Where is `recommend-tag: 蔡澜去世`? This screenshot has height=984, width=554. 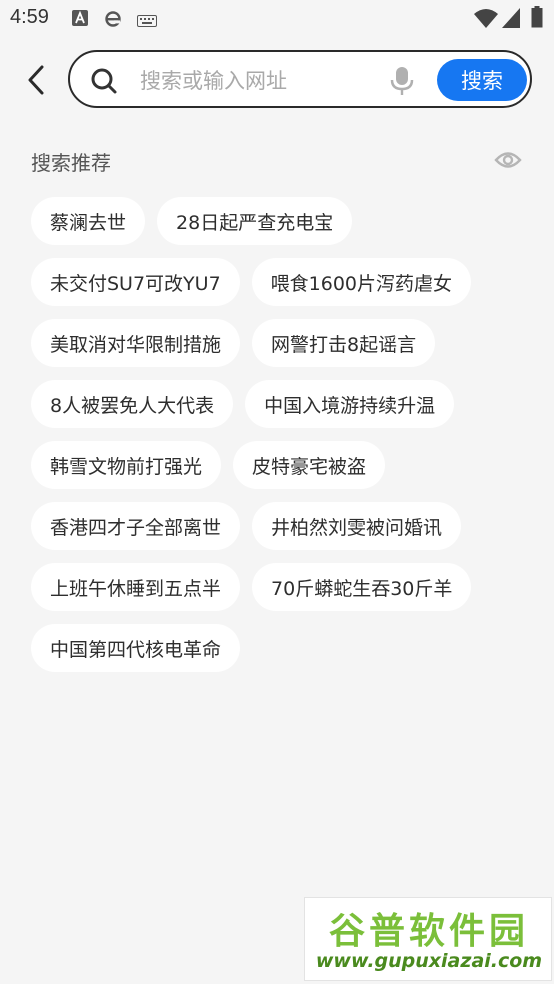
recommend-tag: 蔡澜去世 is located at coordinates (88, 221).